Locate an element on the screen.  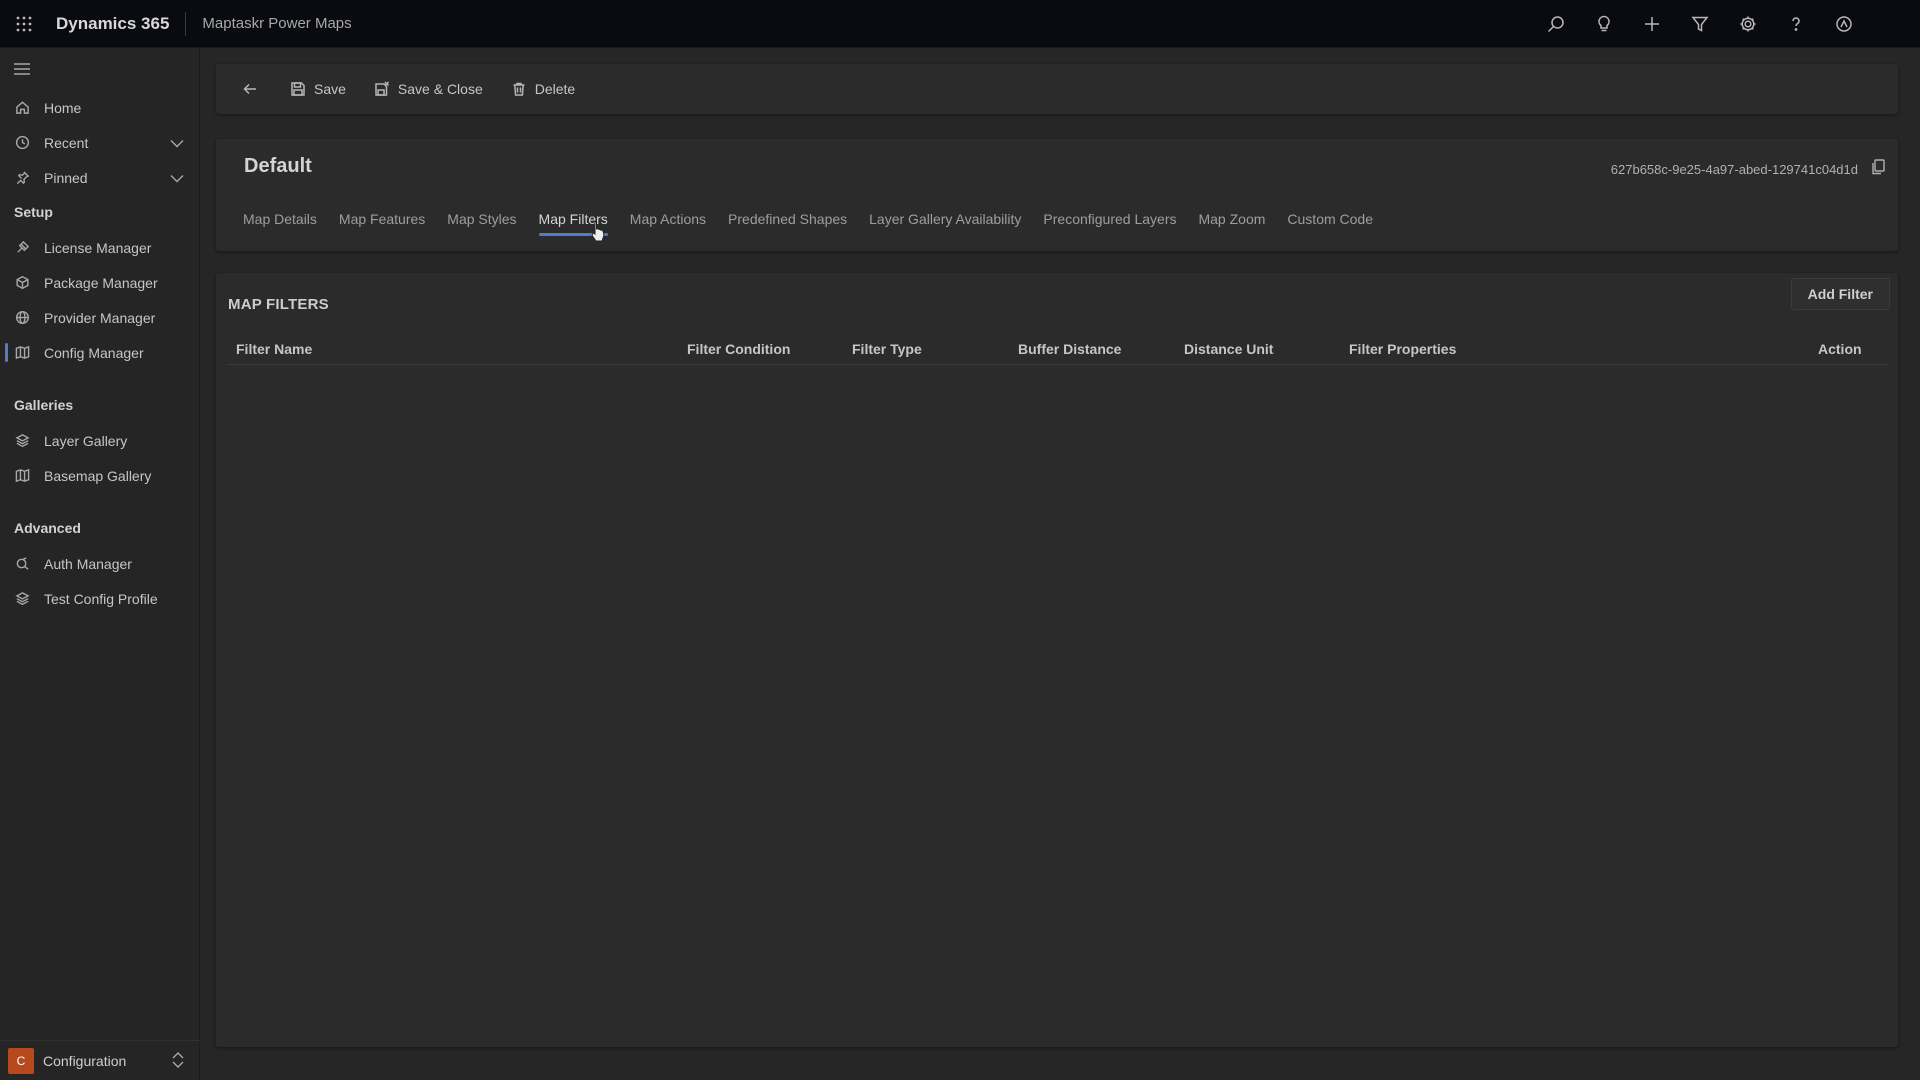
app-launcher-icon is located at coordinates (24, 24).